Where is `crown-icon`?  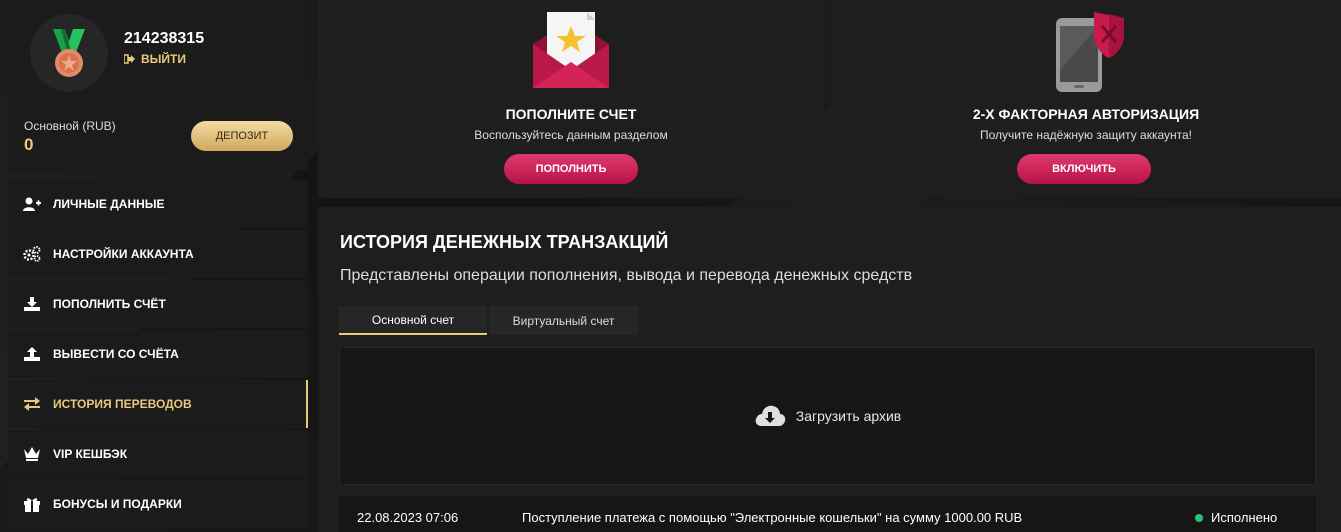 crown-icon is located at coordinates (32, 454).